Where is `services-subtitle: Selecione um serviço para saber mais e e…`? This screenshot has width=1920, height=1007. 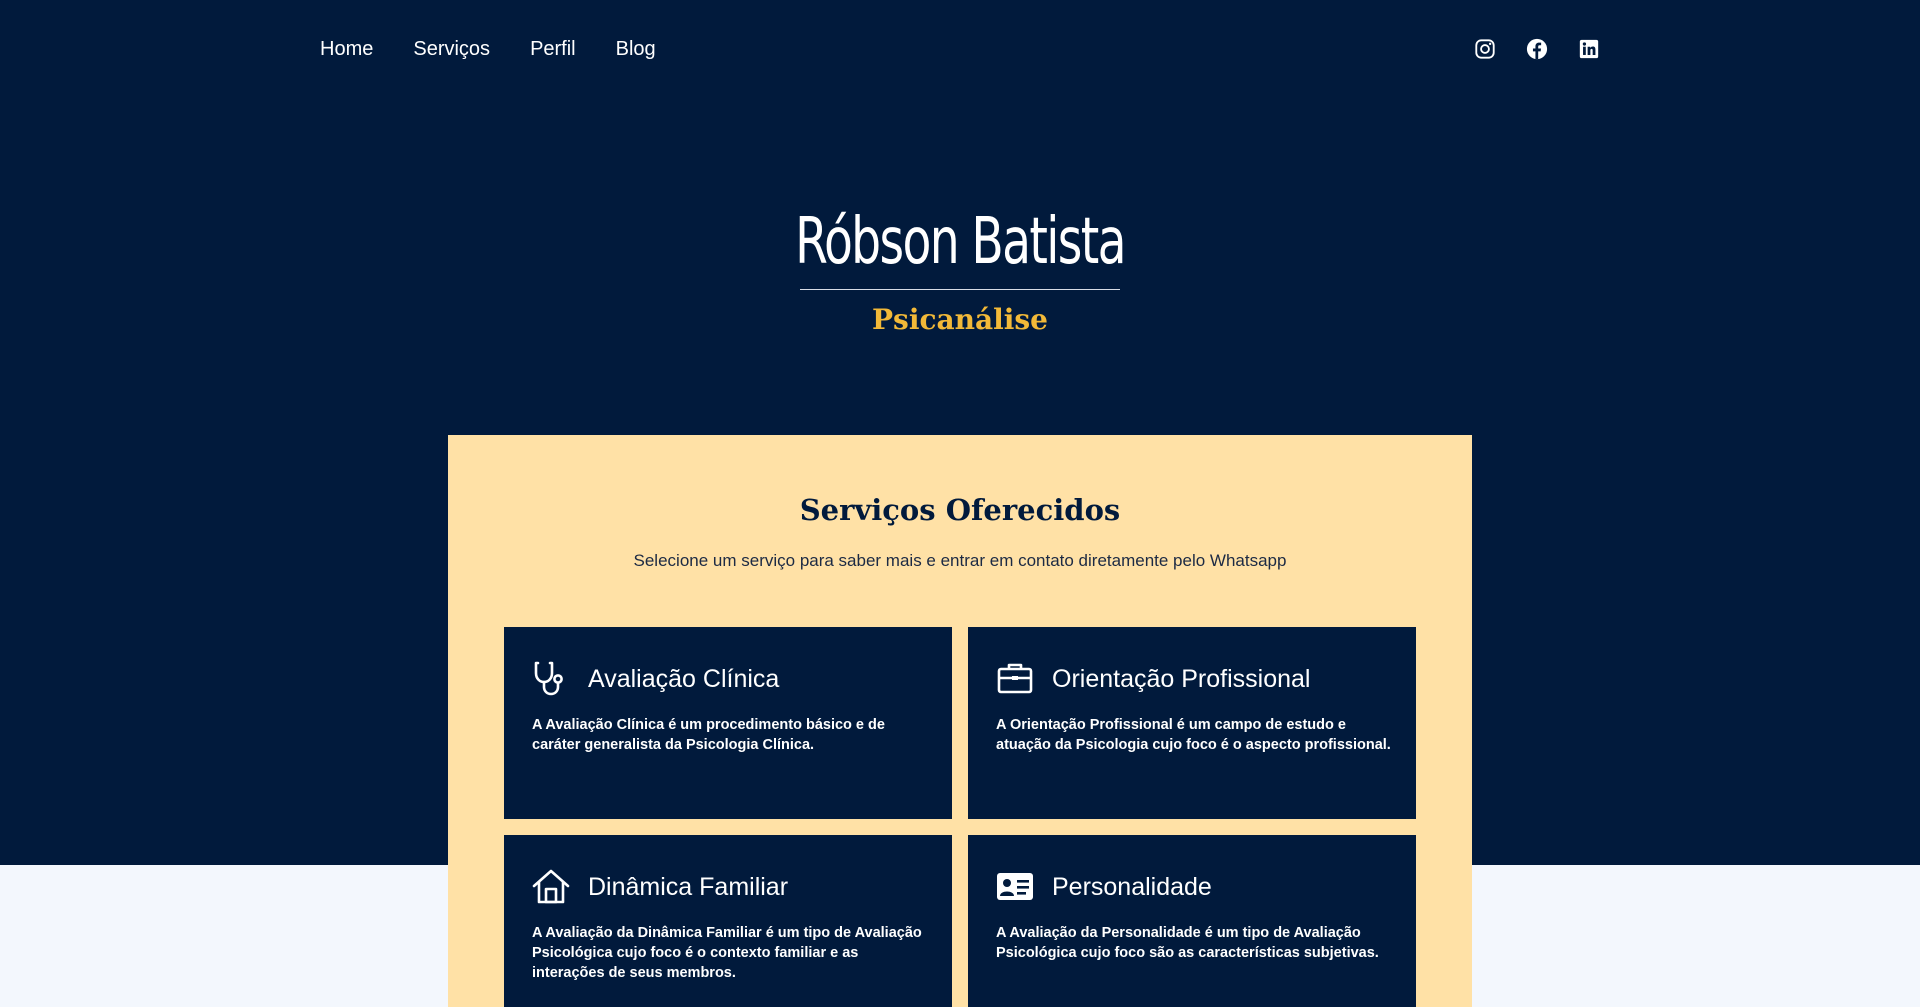
services-subtitle: Selecione um serviço para saber mais e e… is located at coordinates (960, 560).